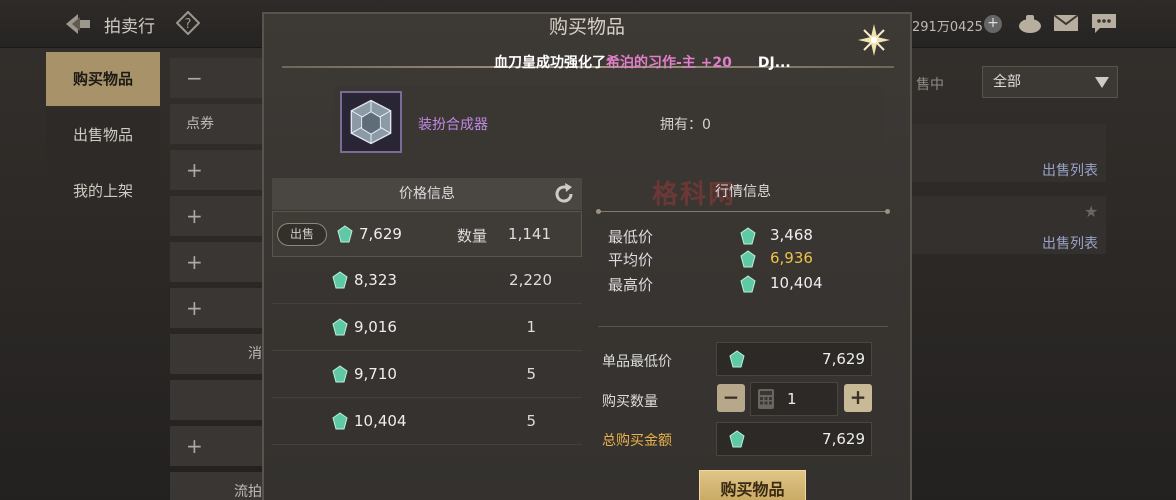 The image size is (1176, 500). What do you see at coordinates (731, 398) in the screenshot?
I see `decrease-quantity-button: −` at bounding box center [731, 398].